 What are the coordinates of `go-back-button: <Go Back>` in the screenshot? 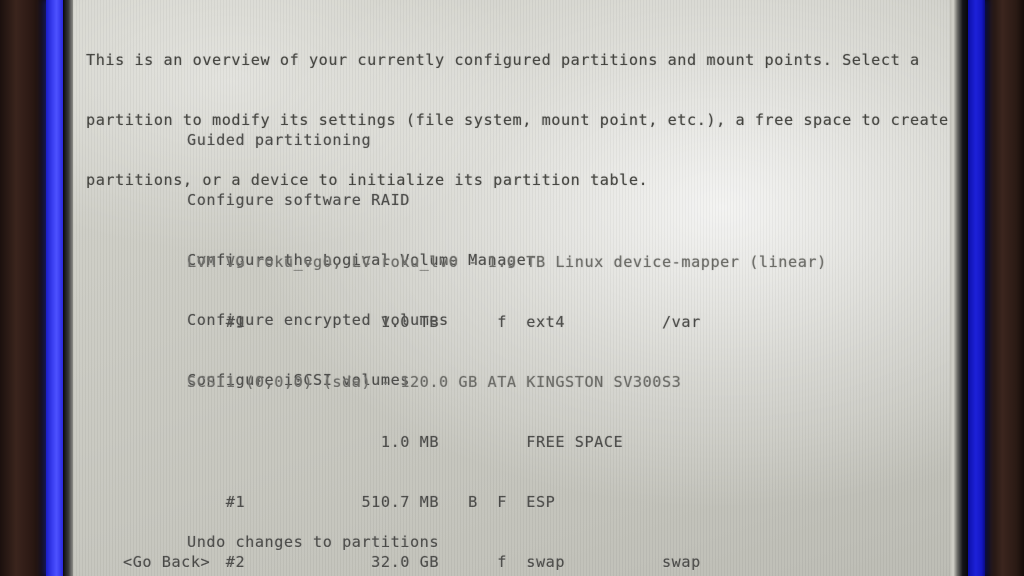 It's located at (166, 562).